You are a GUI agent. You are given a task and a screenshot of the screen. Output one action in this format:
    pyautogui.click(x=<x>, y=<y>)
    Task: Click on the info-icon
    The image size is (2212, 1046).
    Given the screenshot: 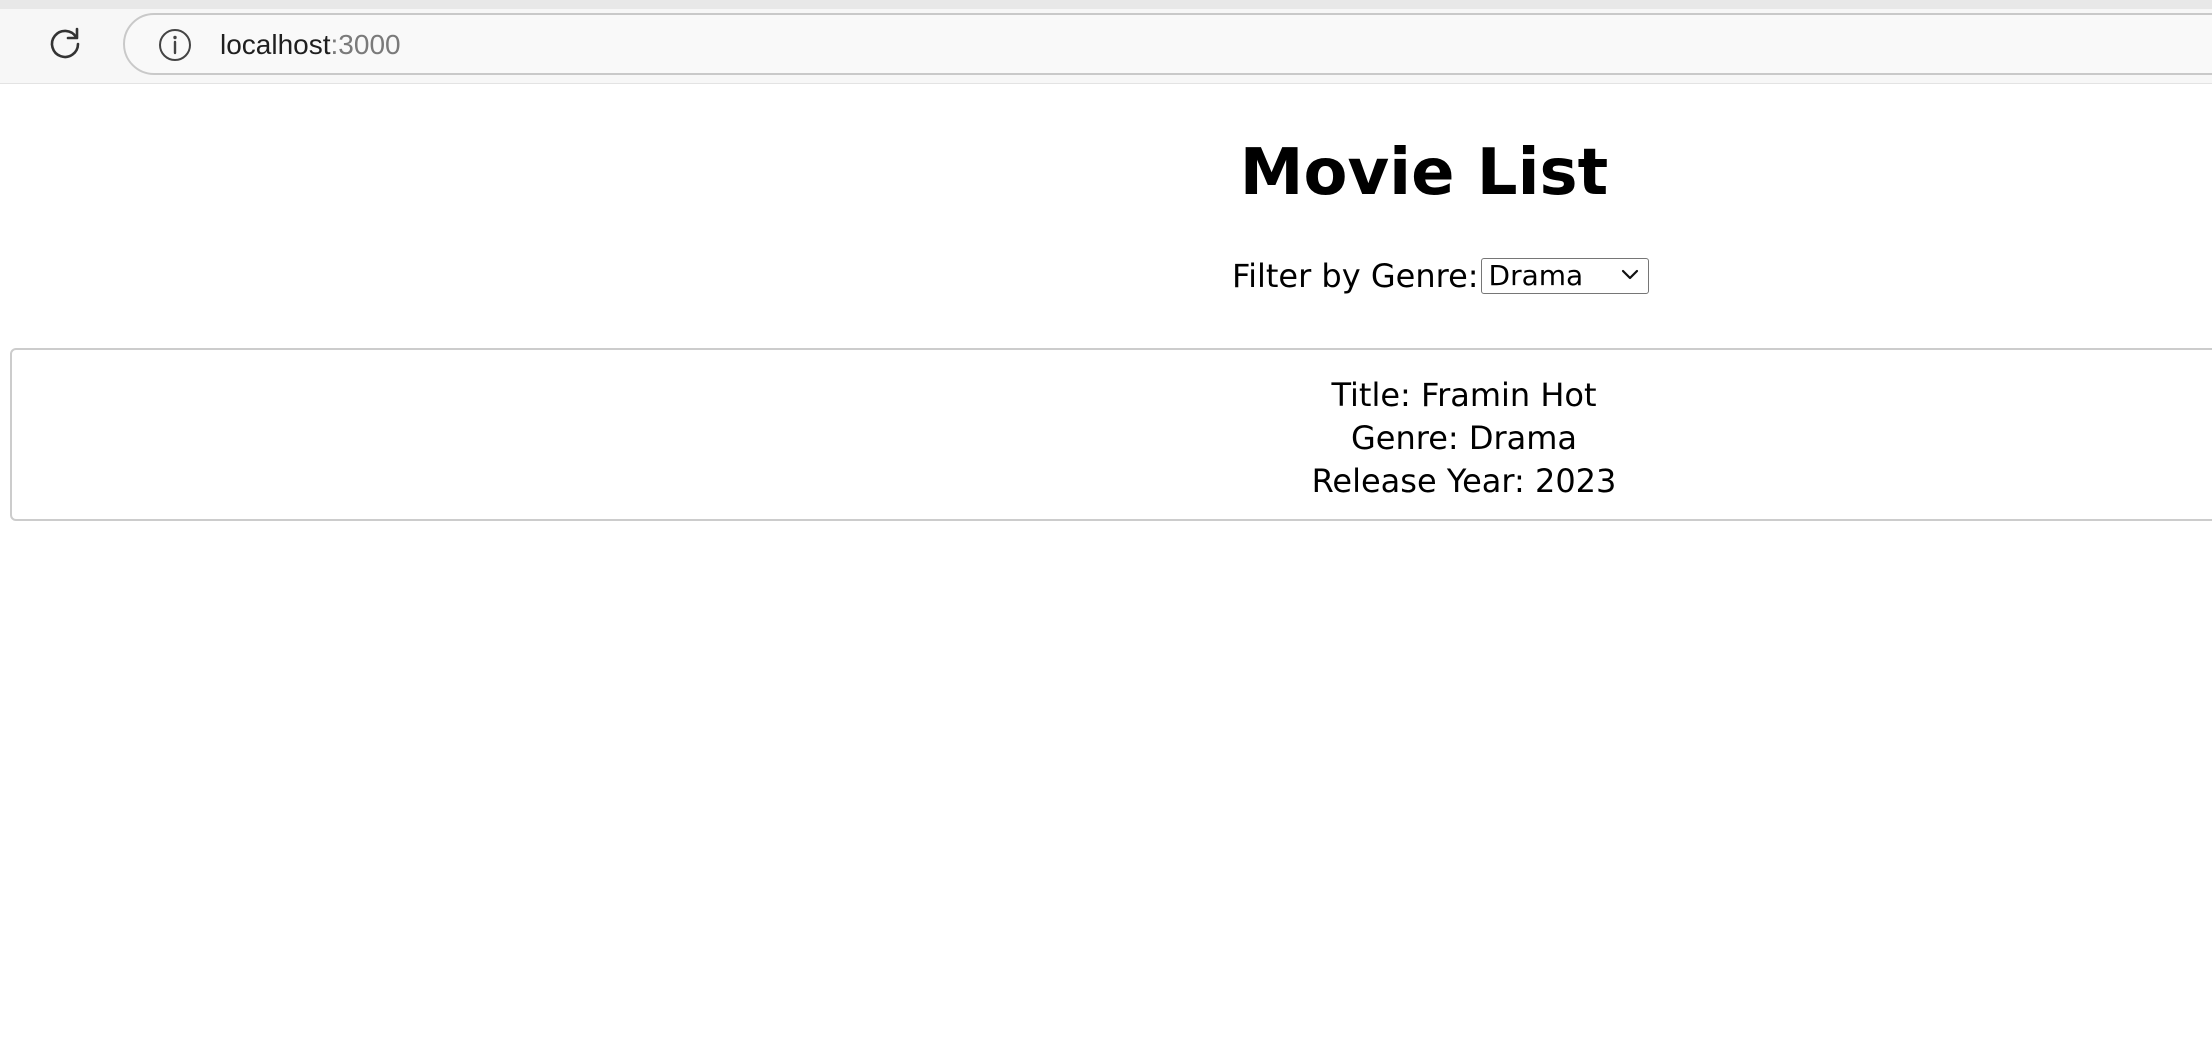 What is the action you would take?
    pyautogui.click(x=175, y=45)
    